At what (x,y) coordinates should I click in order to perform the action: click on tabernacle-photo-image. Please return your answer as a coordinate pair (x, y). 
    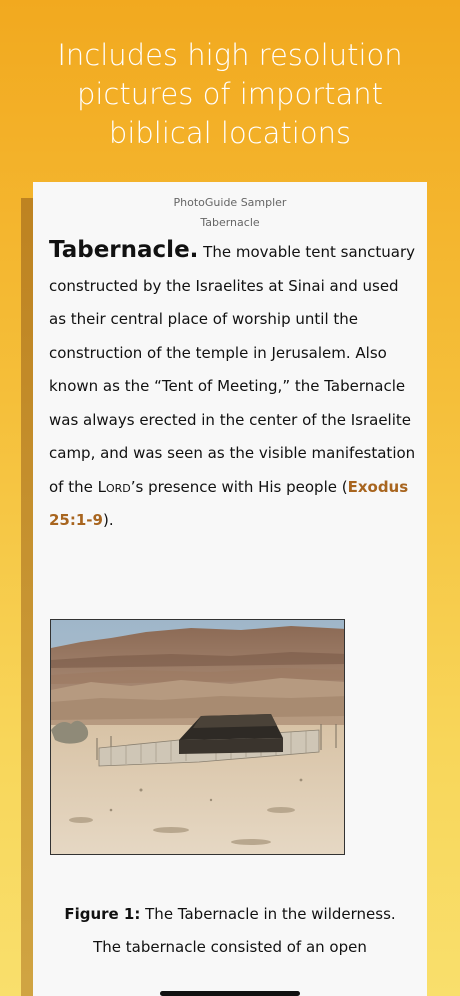
    Looking at the image, I should click on (197, 737).